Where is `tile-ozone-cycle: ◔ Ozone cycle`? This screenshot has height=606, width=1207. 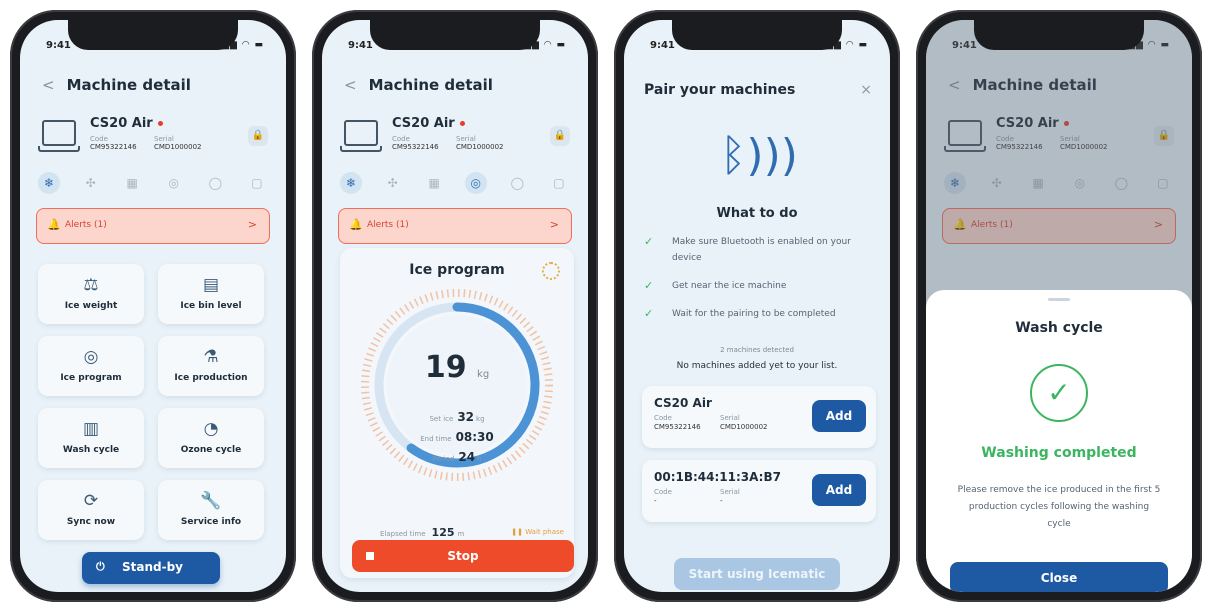
tile-ozone-cycle: ◔ Ozone cycle is located at coordinates (211, 438).